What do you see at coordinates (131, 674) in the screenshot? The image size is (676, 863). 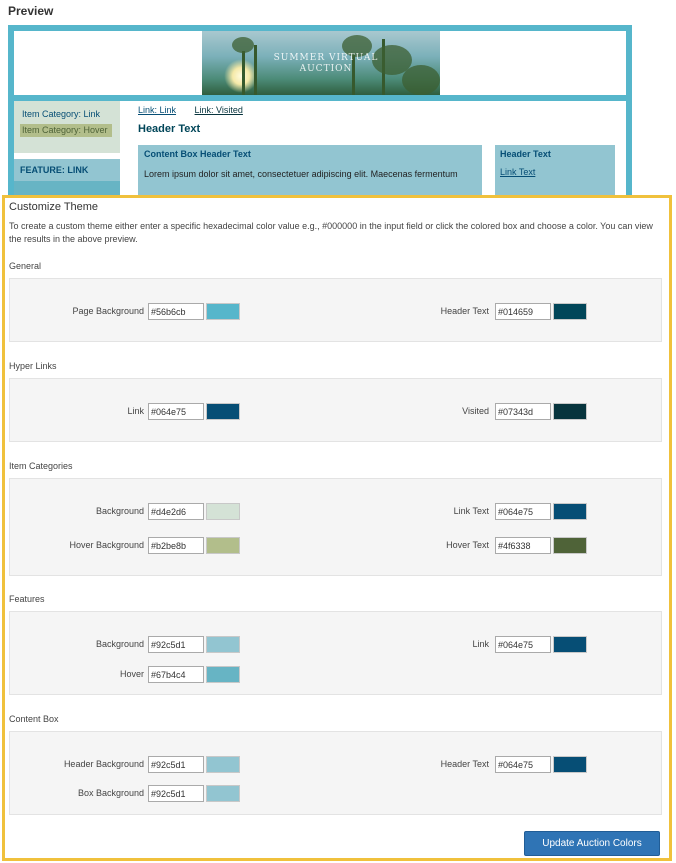 I see `features-hover-label: Hover` at bounding box center [131, 674].